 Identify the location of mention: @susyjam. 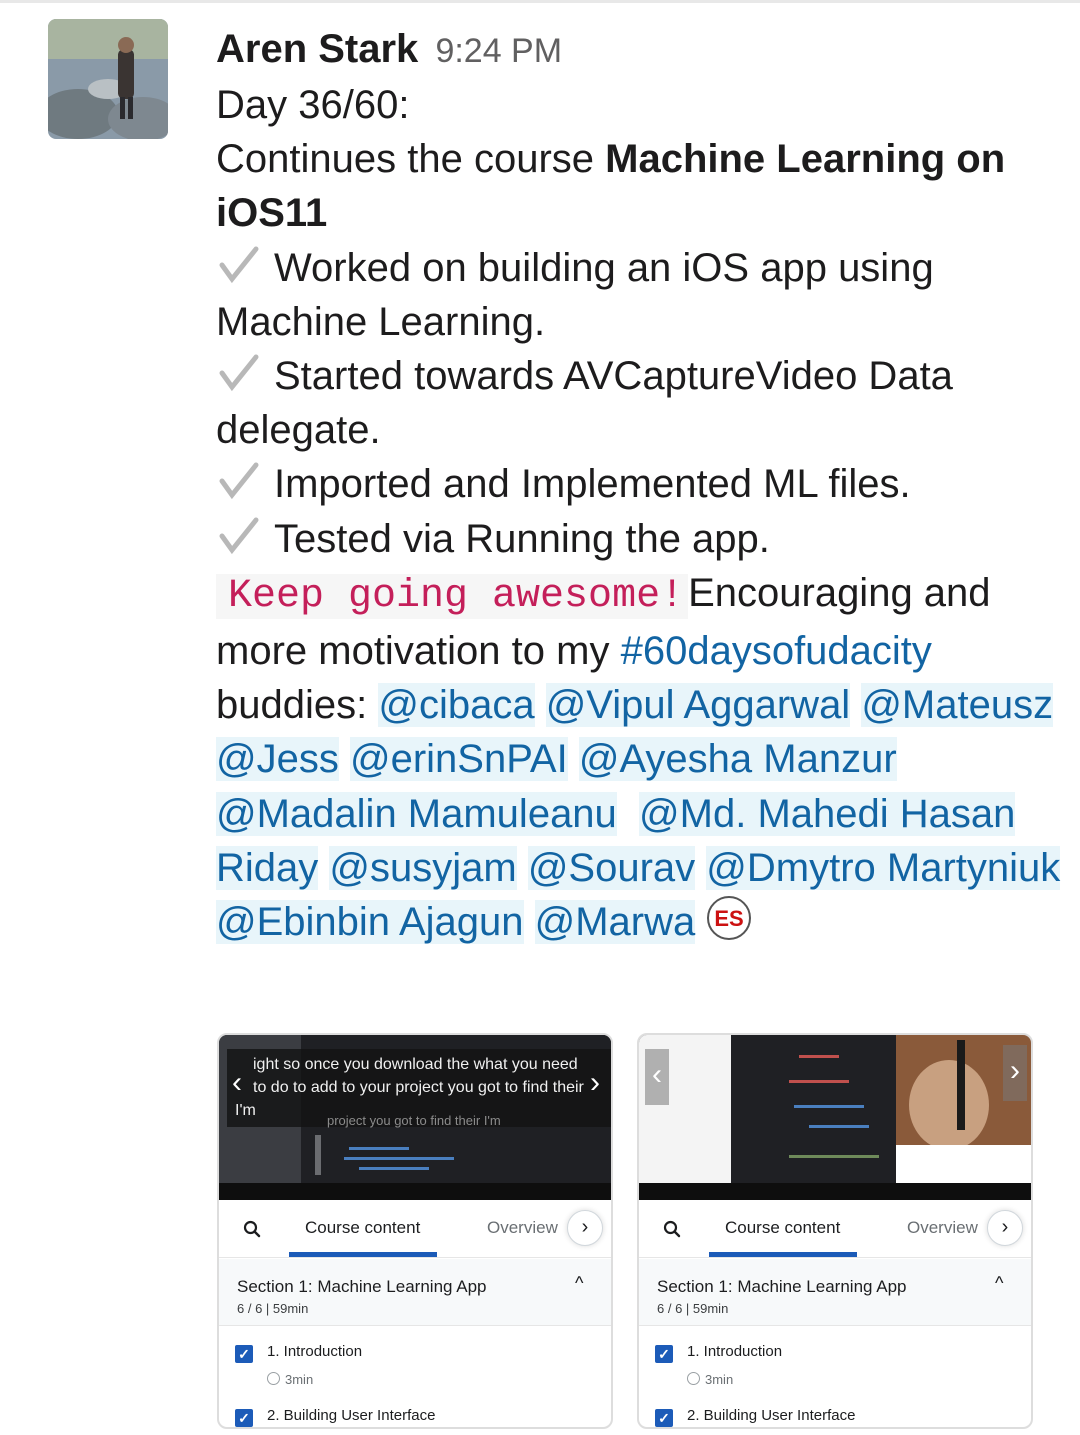
(423, 867).